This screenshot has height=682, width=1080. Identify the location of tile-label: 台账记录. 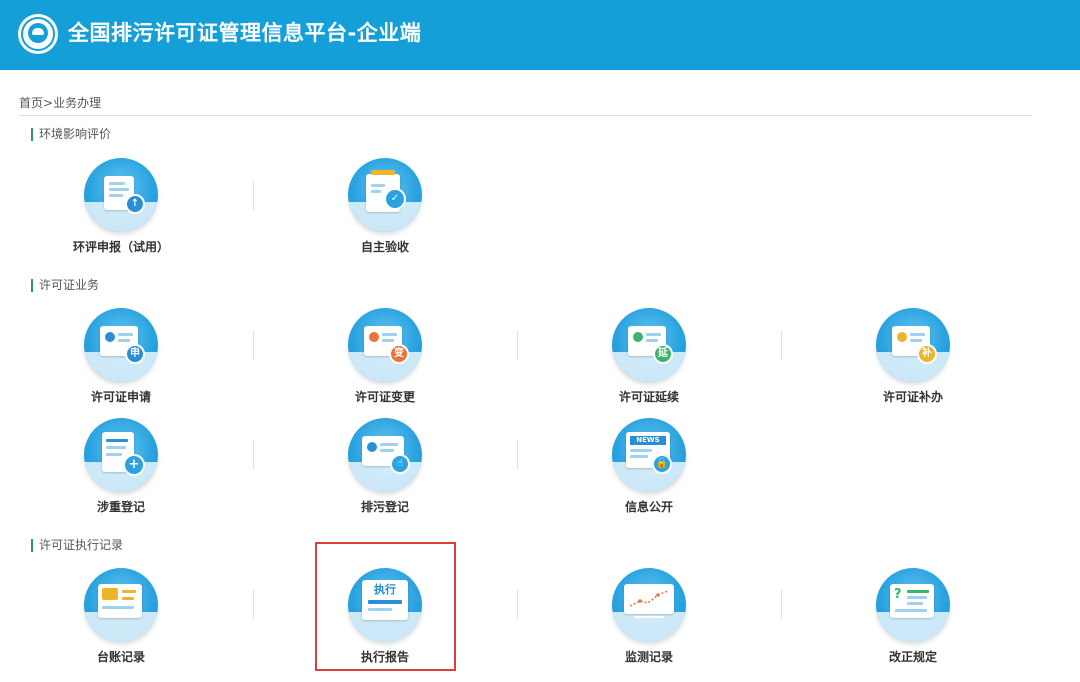
(120, 657).